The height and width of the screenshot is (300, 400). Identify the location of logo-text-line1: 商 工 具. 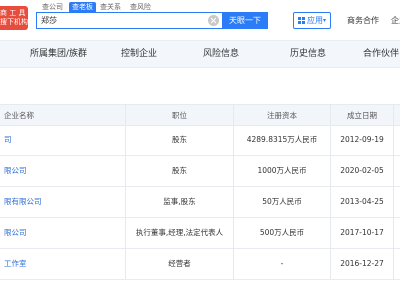
(13, 13).